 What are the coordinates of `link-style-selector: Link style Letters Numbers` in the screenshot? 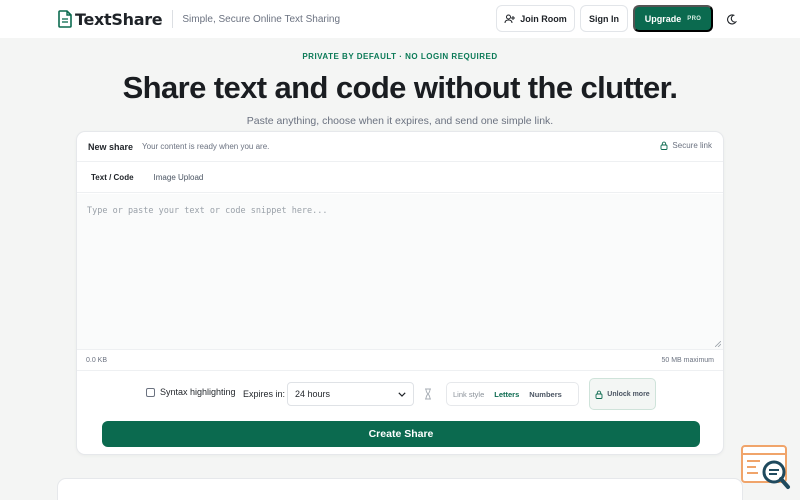 It's located at (512, 394).